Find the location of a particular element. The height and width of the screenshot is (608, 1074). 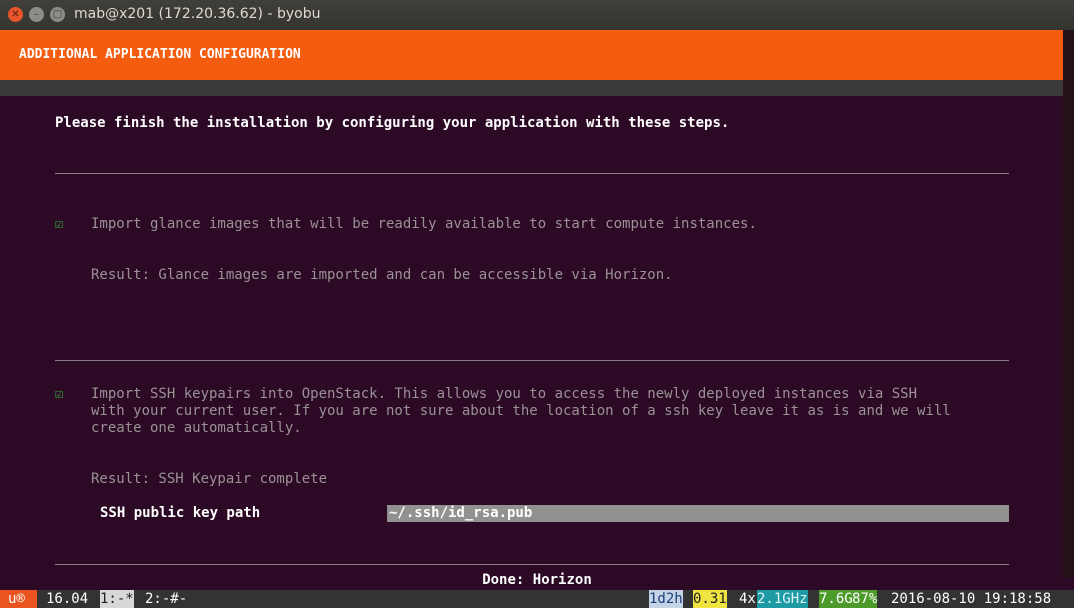

config-header: ADDITIONAL APPLICATION CONFIGURATION is located at coordinates (531, 55).